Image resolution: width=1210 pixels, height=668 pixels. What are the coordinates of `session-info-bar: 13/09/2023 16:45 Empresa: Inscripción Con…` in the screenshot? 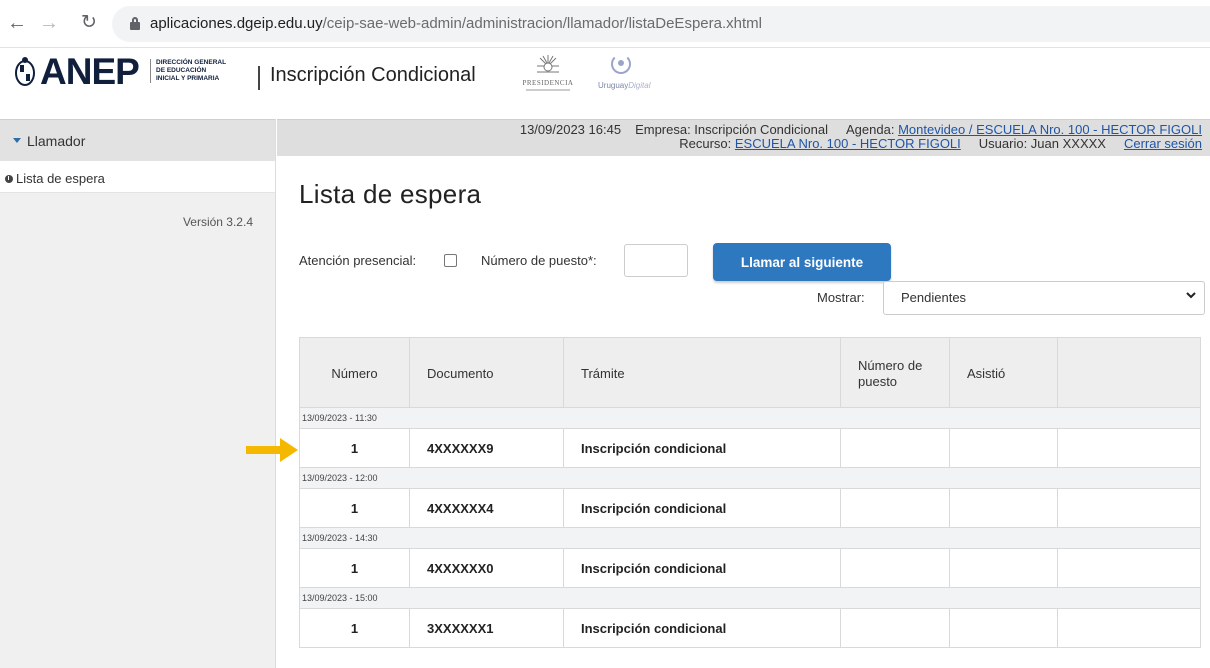 It's located at (743, 137).